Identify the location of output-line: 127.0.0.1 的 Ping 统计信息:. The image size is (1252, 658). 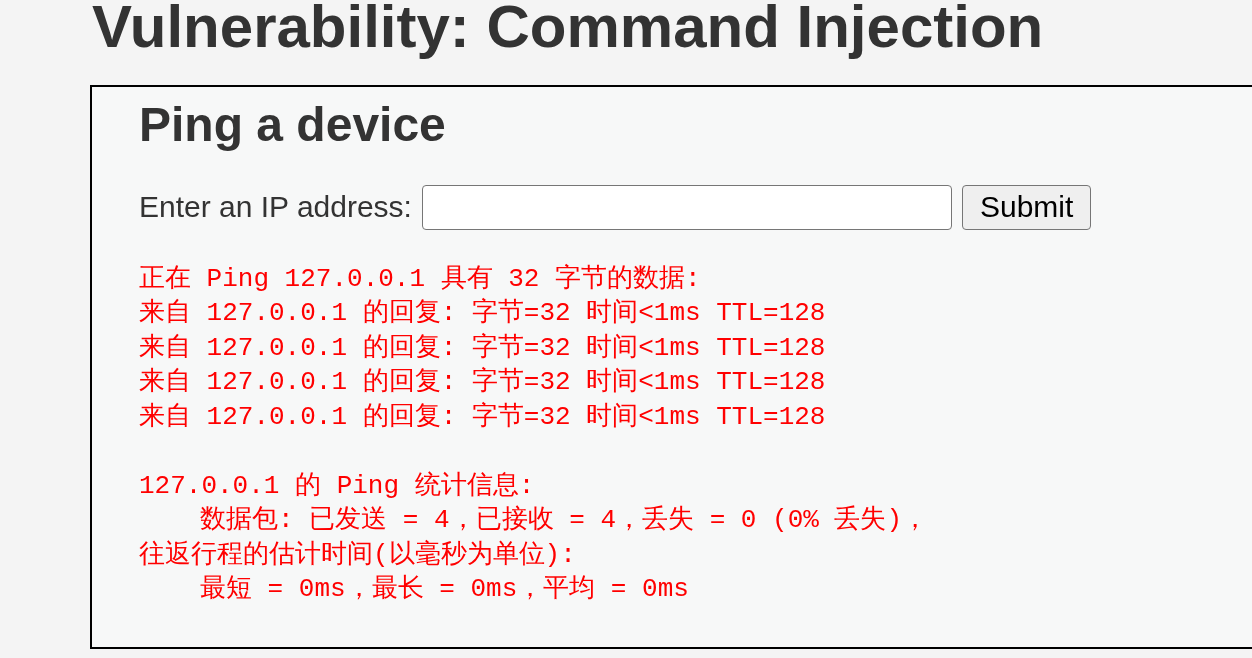
(337, 486).